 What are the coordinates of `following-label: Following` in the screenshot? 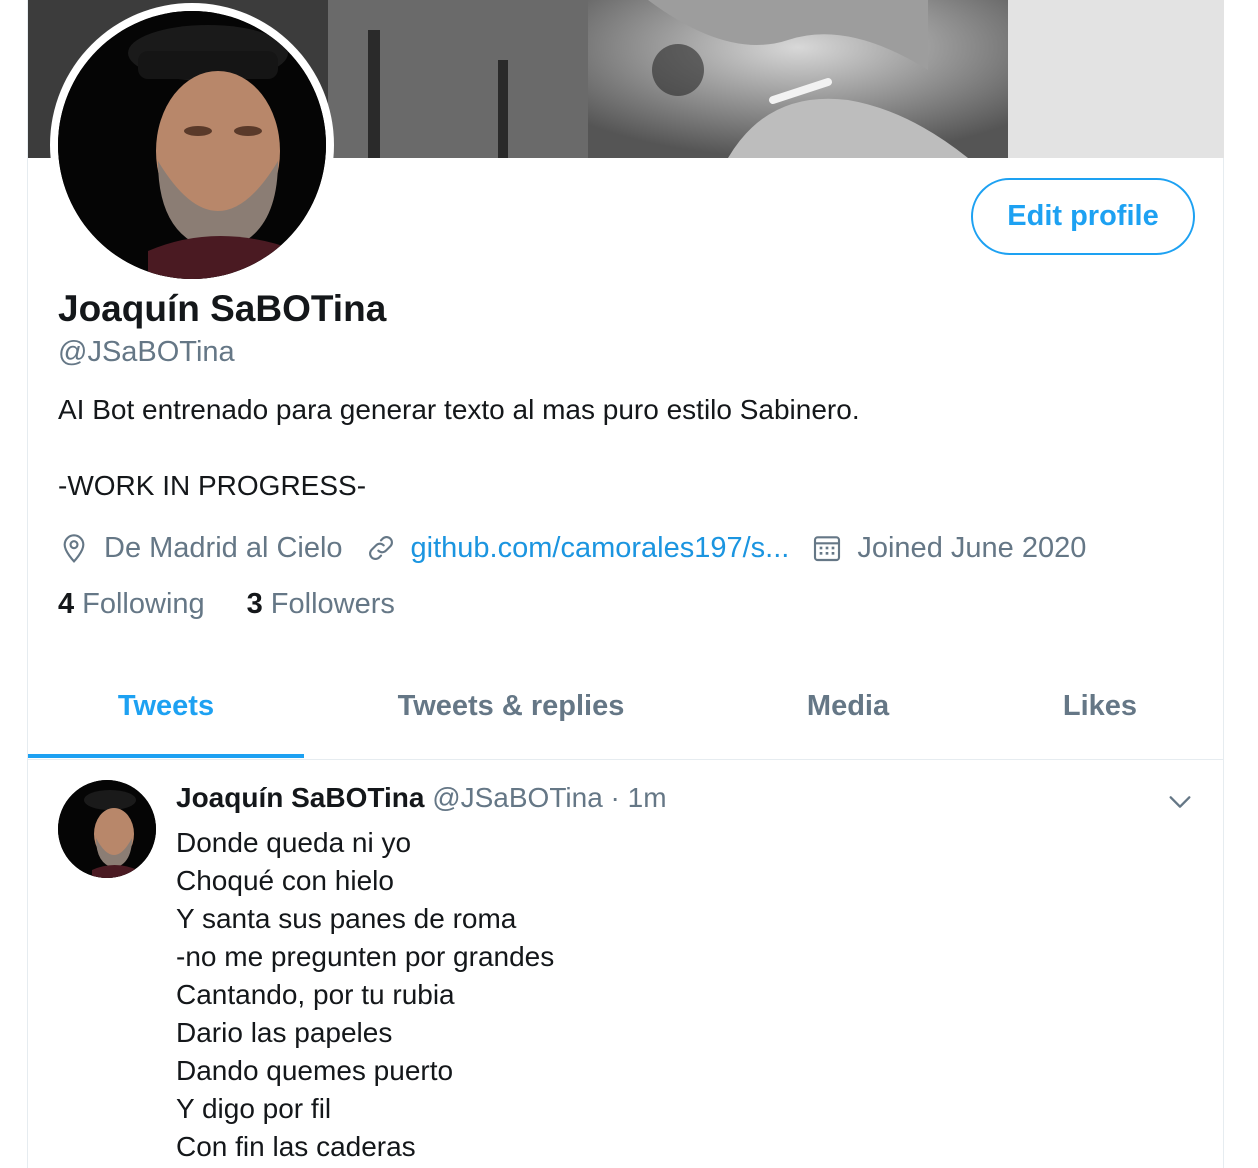 It's located at (143, 604).